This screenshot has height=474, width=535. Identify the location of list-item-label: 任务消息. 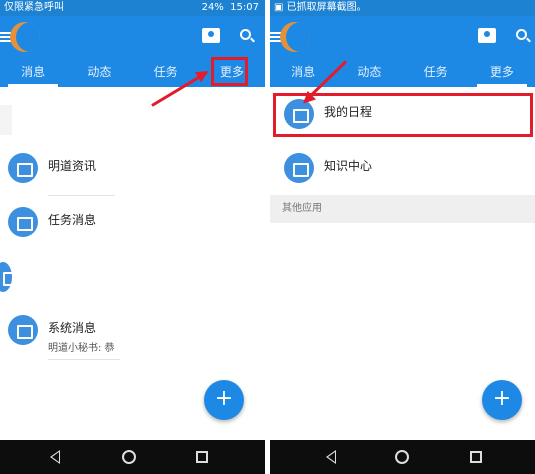
(72, 220).